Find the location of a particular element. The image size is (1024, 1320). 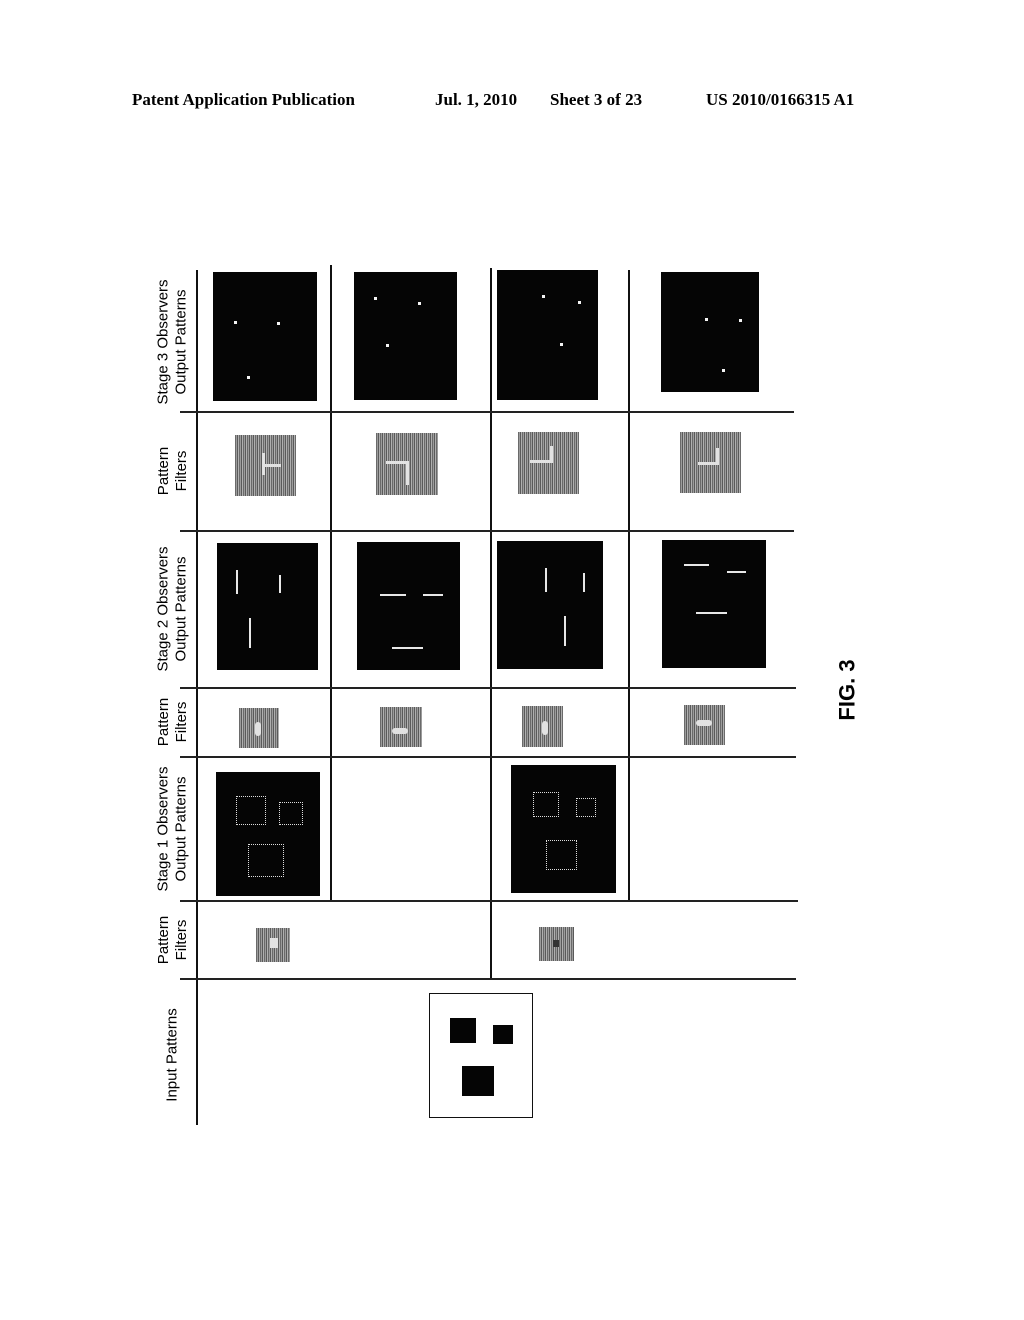

row-label-text: Stage 2 Observers Output Patterns is located at coordinates (172, 609).